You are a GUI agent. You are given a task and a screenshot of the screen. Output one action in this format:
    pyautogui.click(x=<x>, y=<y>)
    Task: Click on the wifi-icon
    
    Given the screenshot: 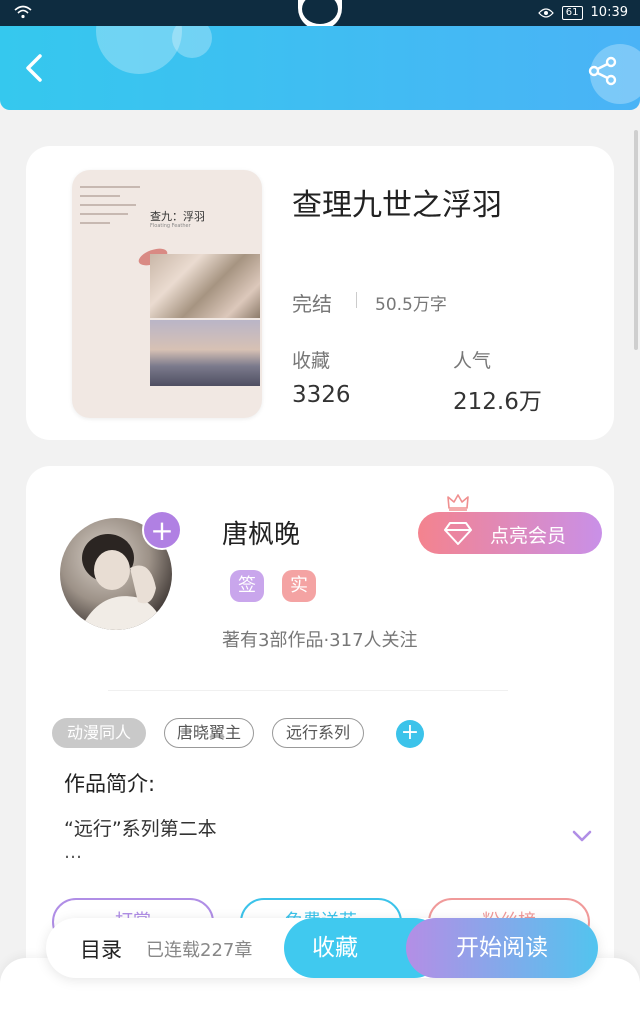 What is the action you would take?
    pyautogui.click(x=23, y=12)
    